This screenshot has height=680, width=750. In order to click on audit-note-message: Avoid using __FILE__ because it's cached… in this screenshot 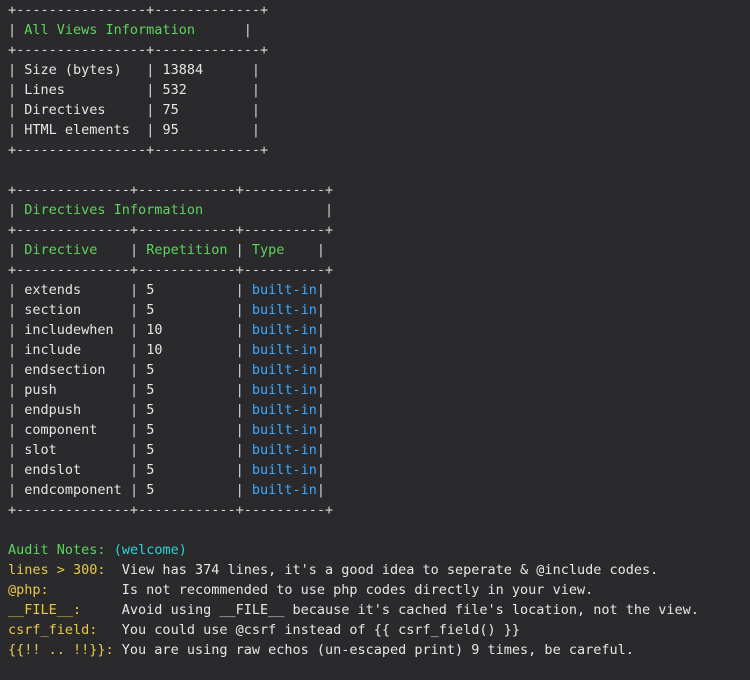, I will do `click(410, 610)`.